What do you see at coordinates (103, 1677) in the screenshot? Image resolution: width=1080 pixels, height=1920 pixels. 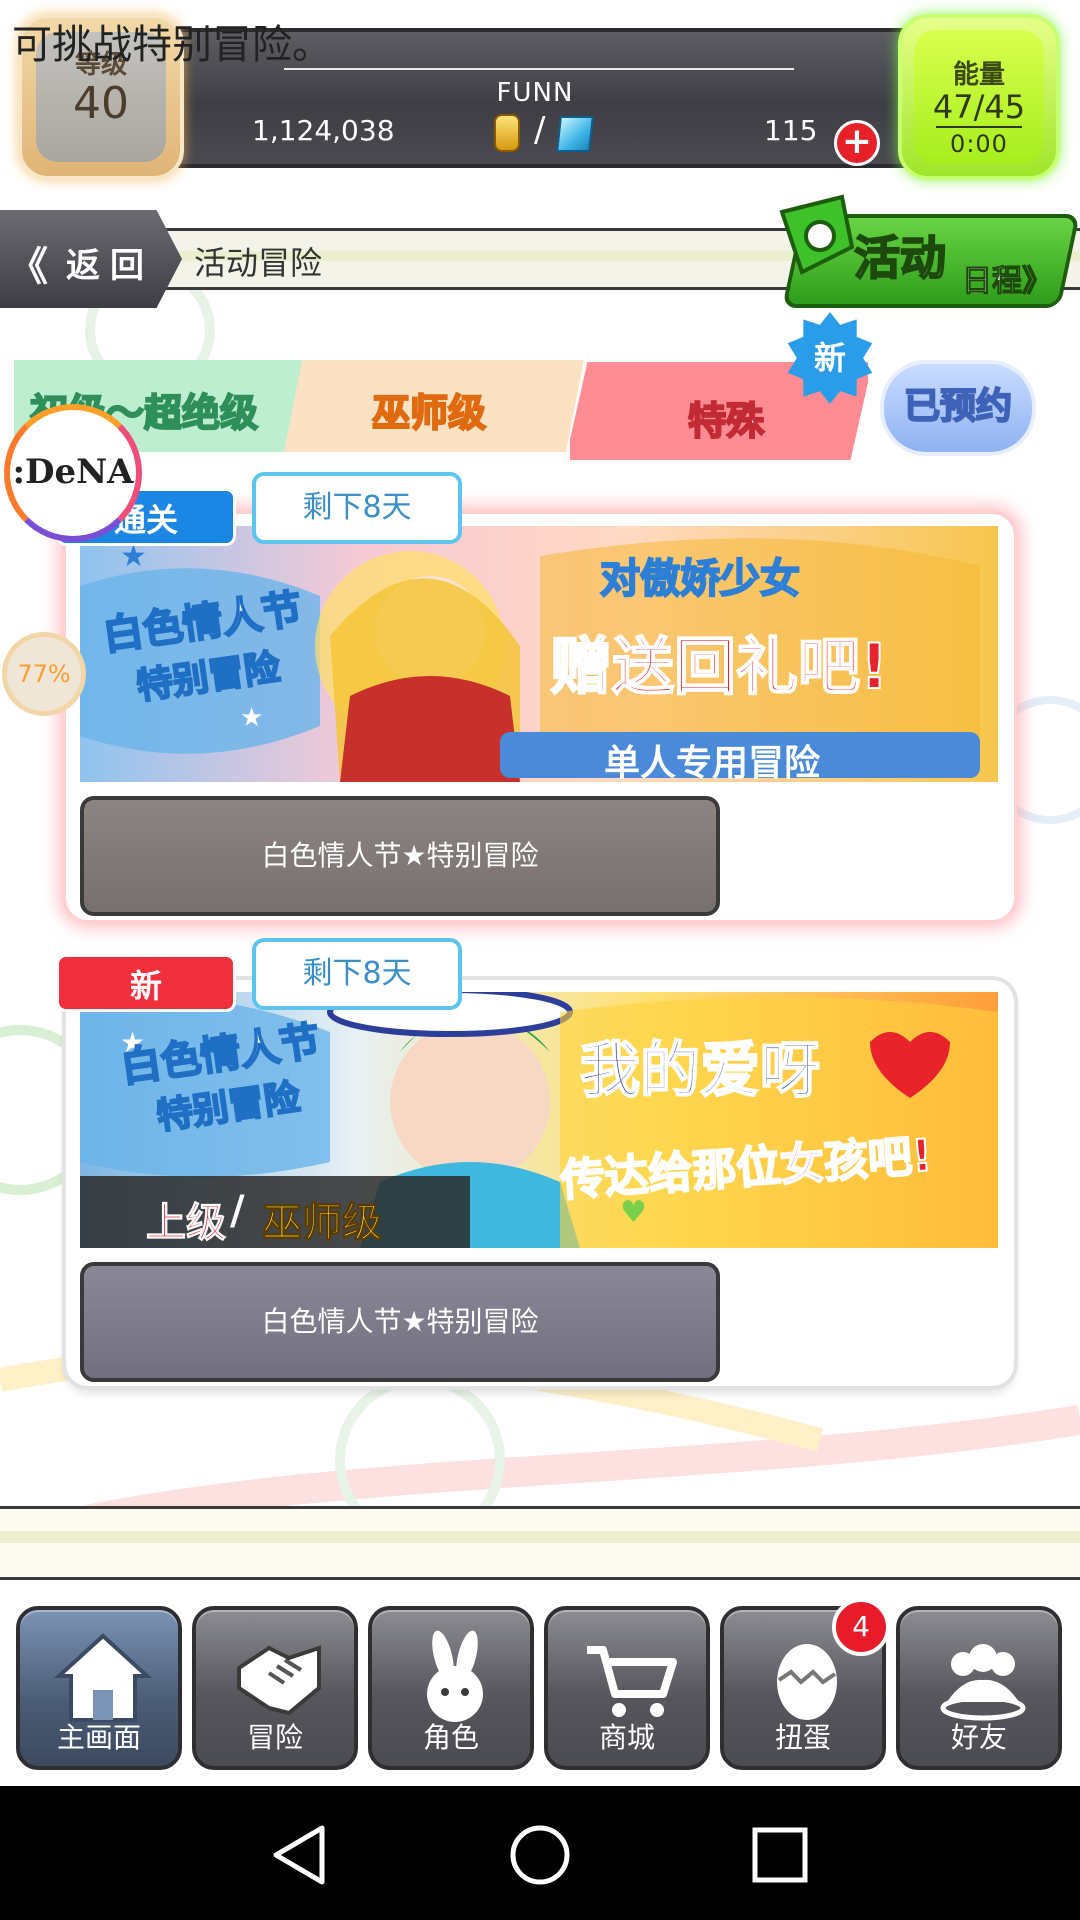 I see `home-icon` at bounding box center [103, 1677].